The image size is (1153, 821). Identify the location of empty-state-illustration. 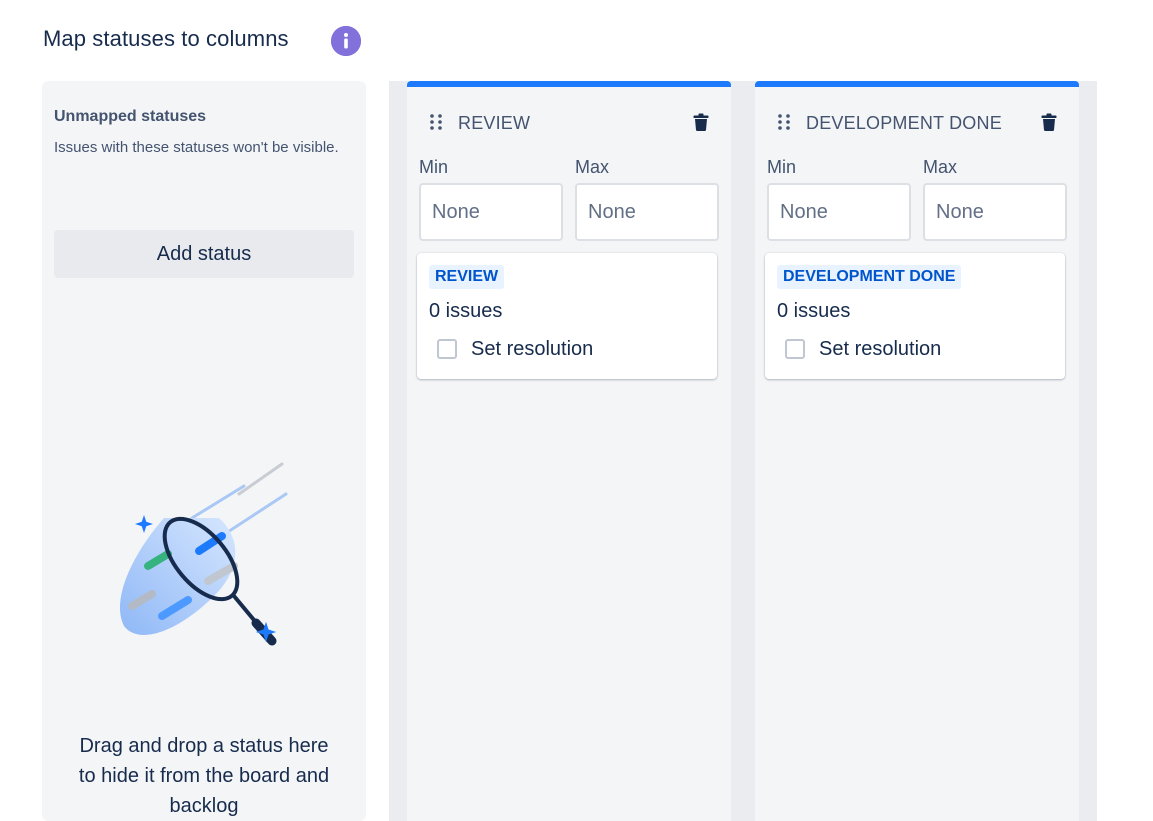
(203, 554).